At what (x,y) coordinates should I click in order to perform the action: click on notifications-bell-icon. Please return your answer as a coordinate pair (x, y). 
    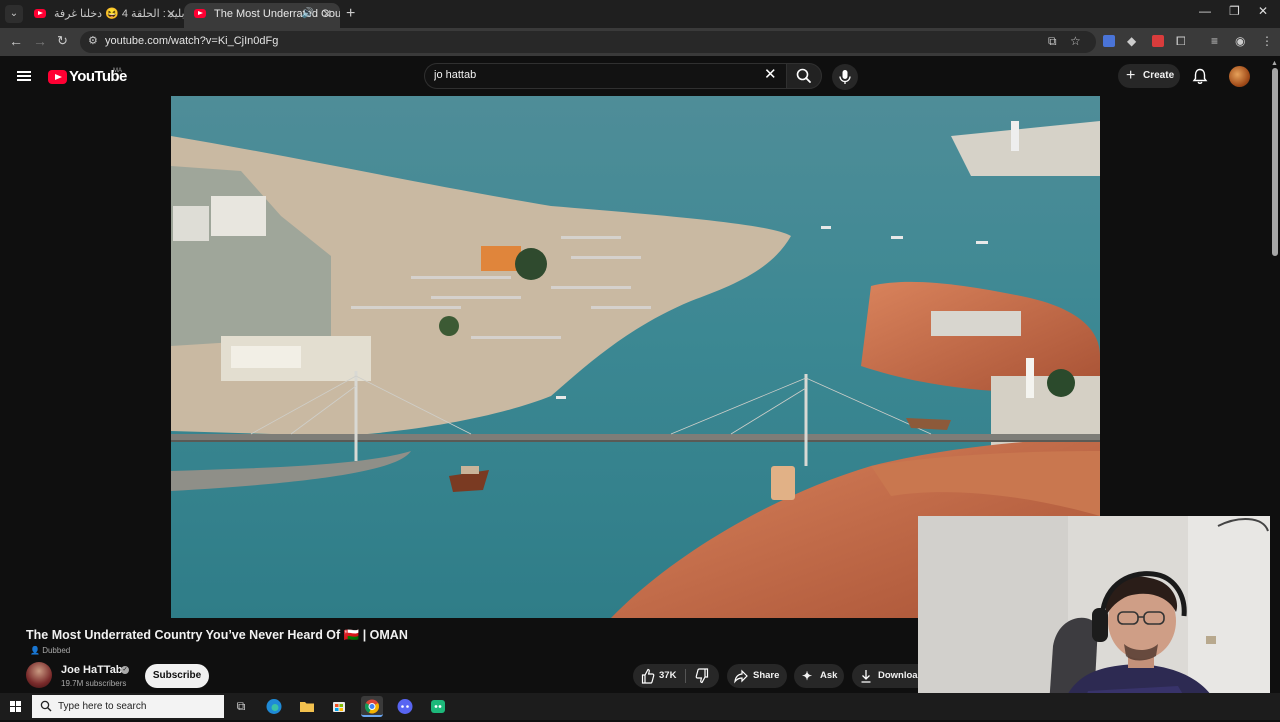
    Looking at the image, I should click on (1200, 76).